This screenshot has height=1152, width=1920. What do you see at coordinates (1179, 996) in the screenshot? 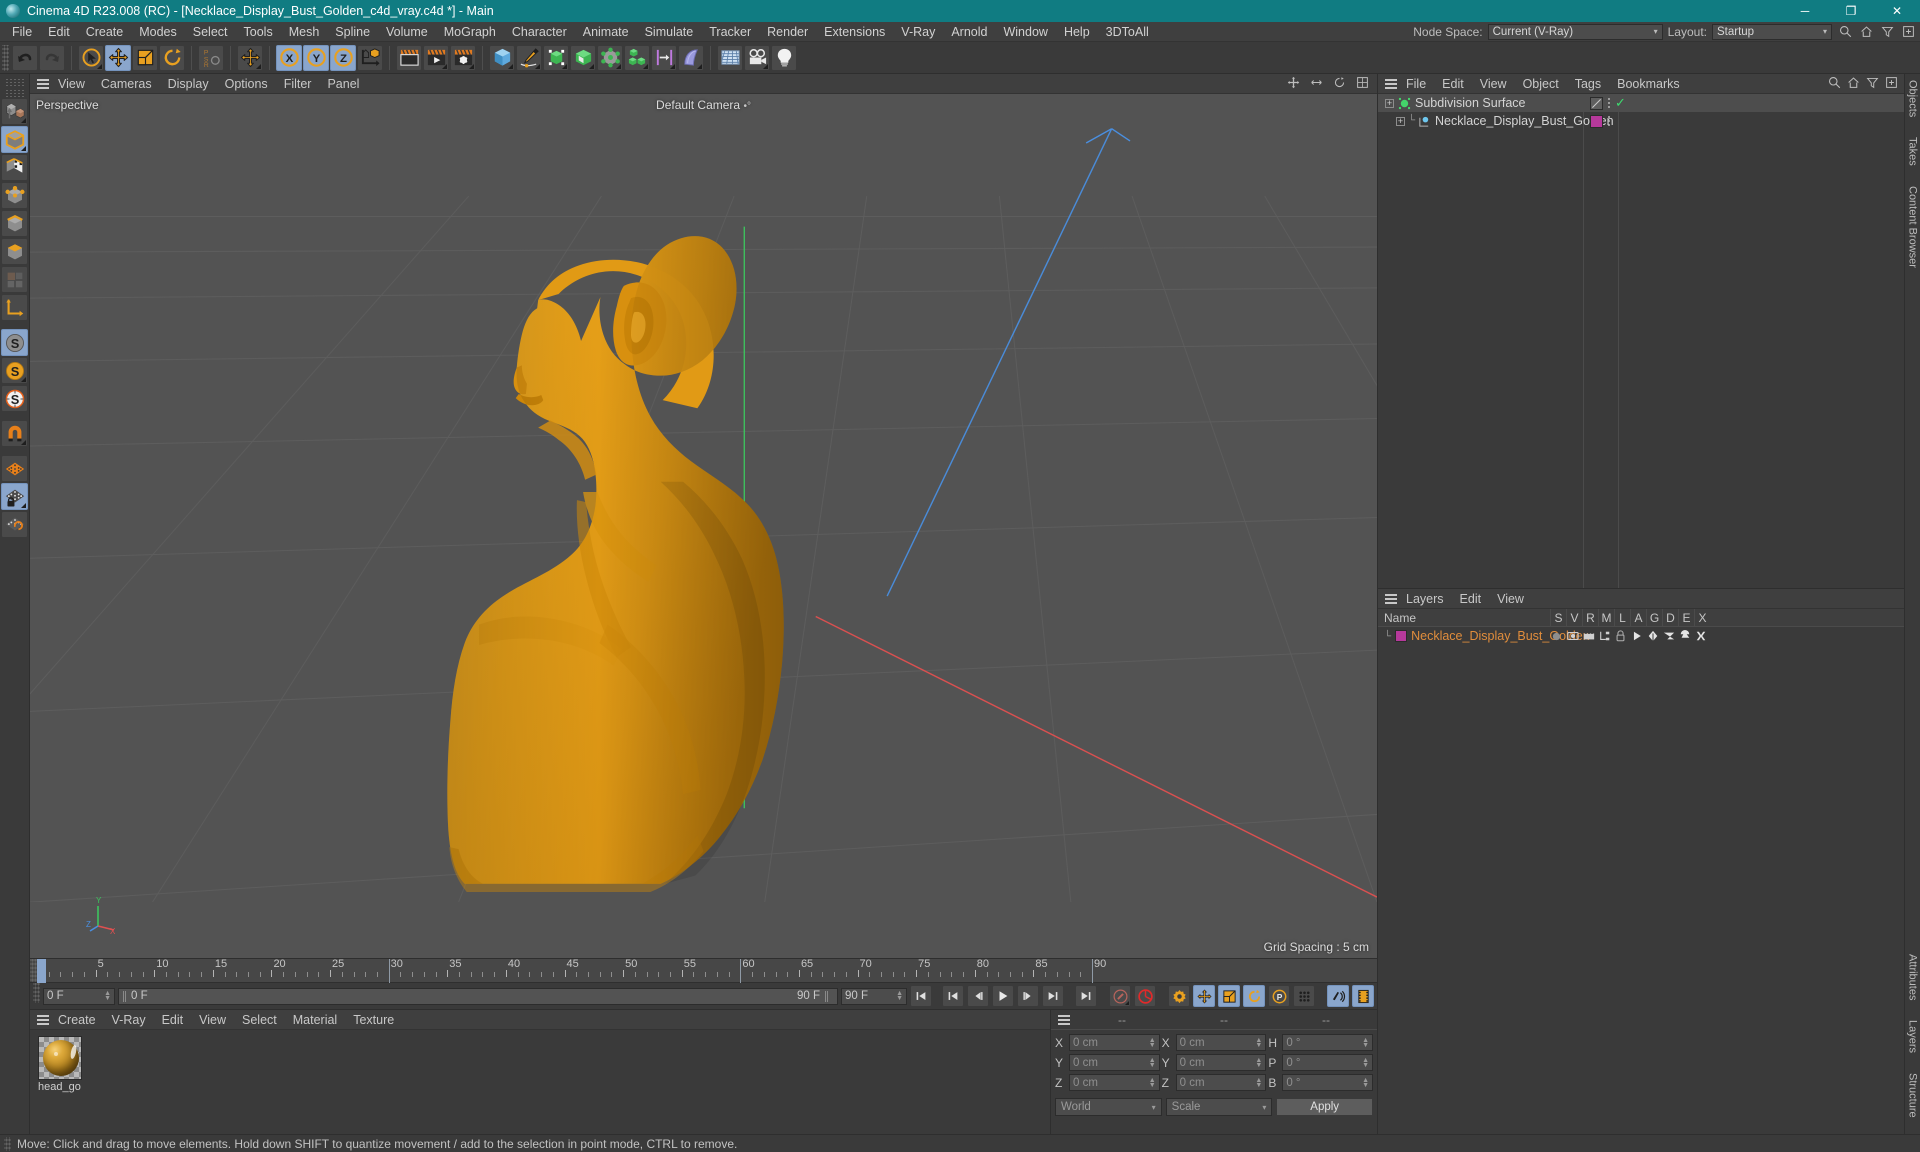
I see `keyframe-selection-button` at bounding box center [1179, 996].